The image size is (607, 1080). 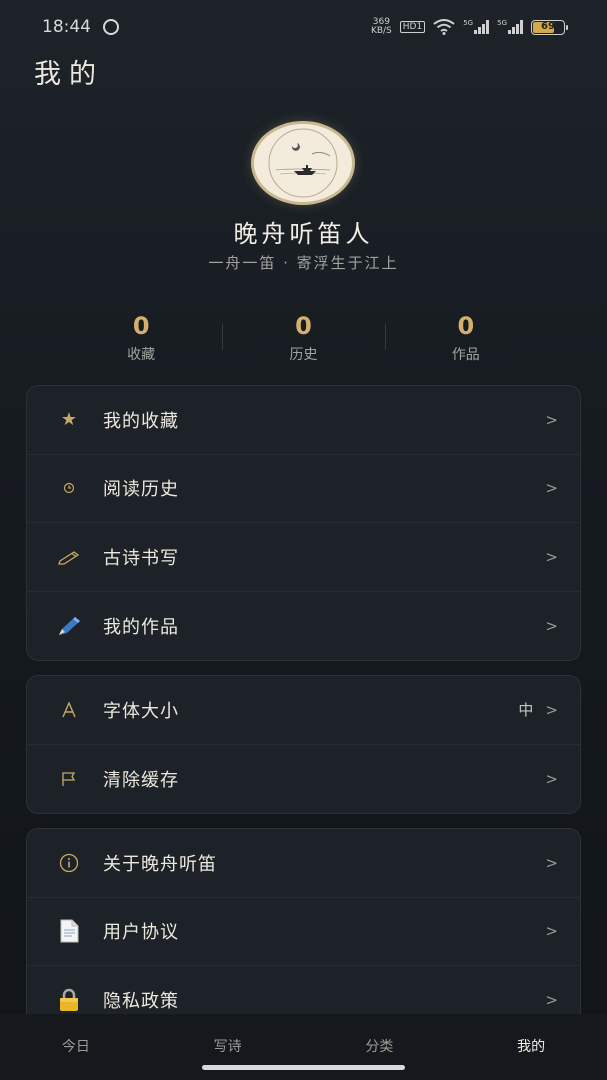 I want to click on menu-item-label: 清除缓存, so click(x=141, y=780).